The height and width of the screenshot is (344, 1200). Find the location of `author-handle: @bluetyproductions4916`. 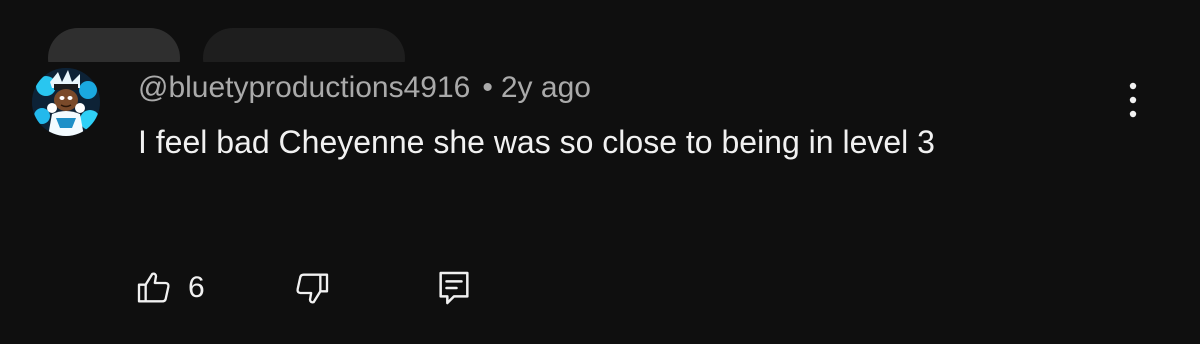

author-handle: @bluetyproductions4916 is located at coordinates (304, 87).